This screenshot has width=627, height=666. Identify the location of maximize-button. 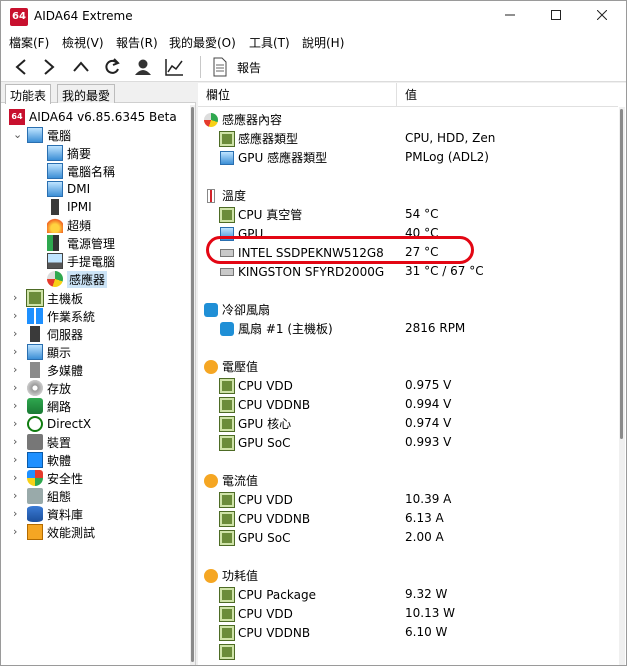
(556, 16).